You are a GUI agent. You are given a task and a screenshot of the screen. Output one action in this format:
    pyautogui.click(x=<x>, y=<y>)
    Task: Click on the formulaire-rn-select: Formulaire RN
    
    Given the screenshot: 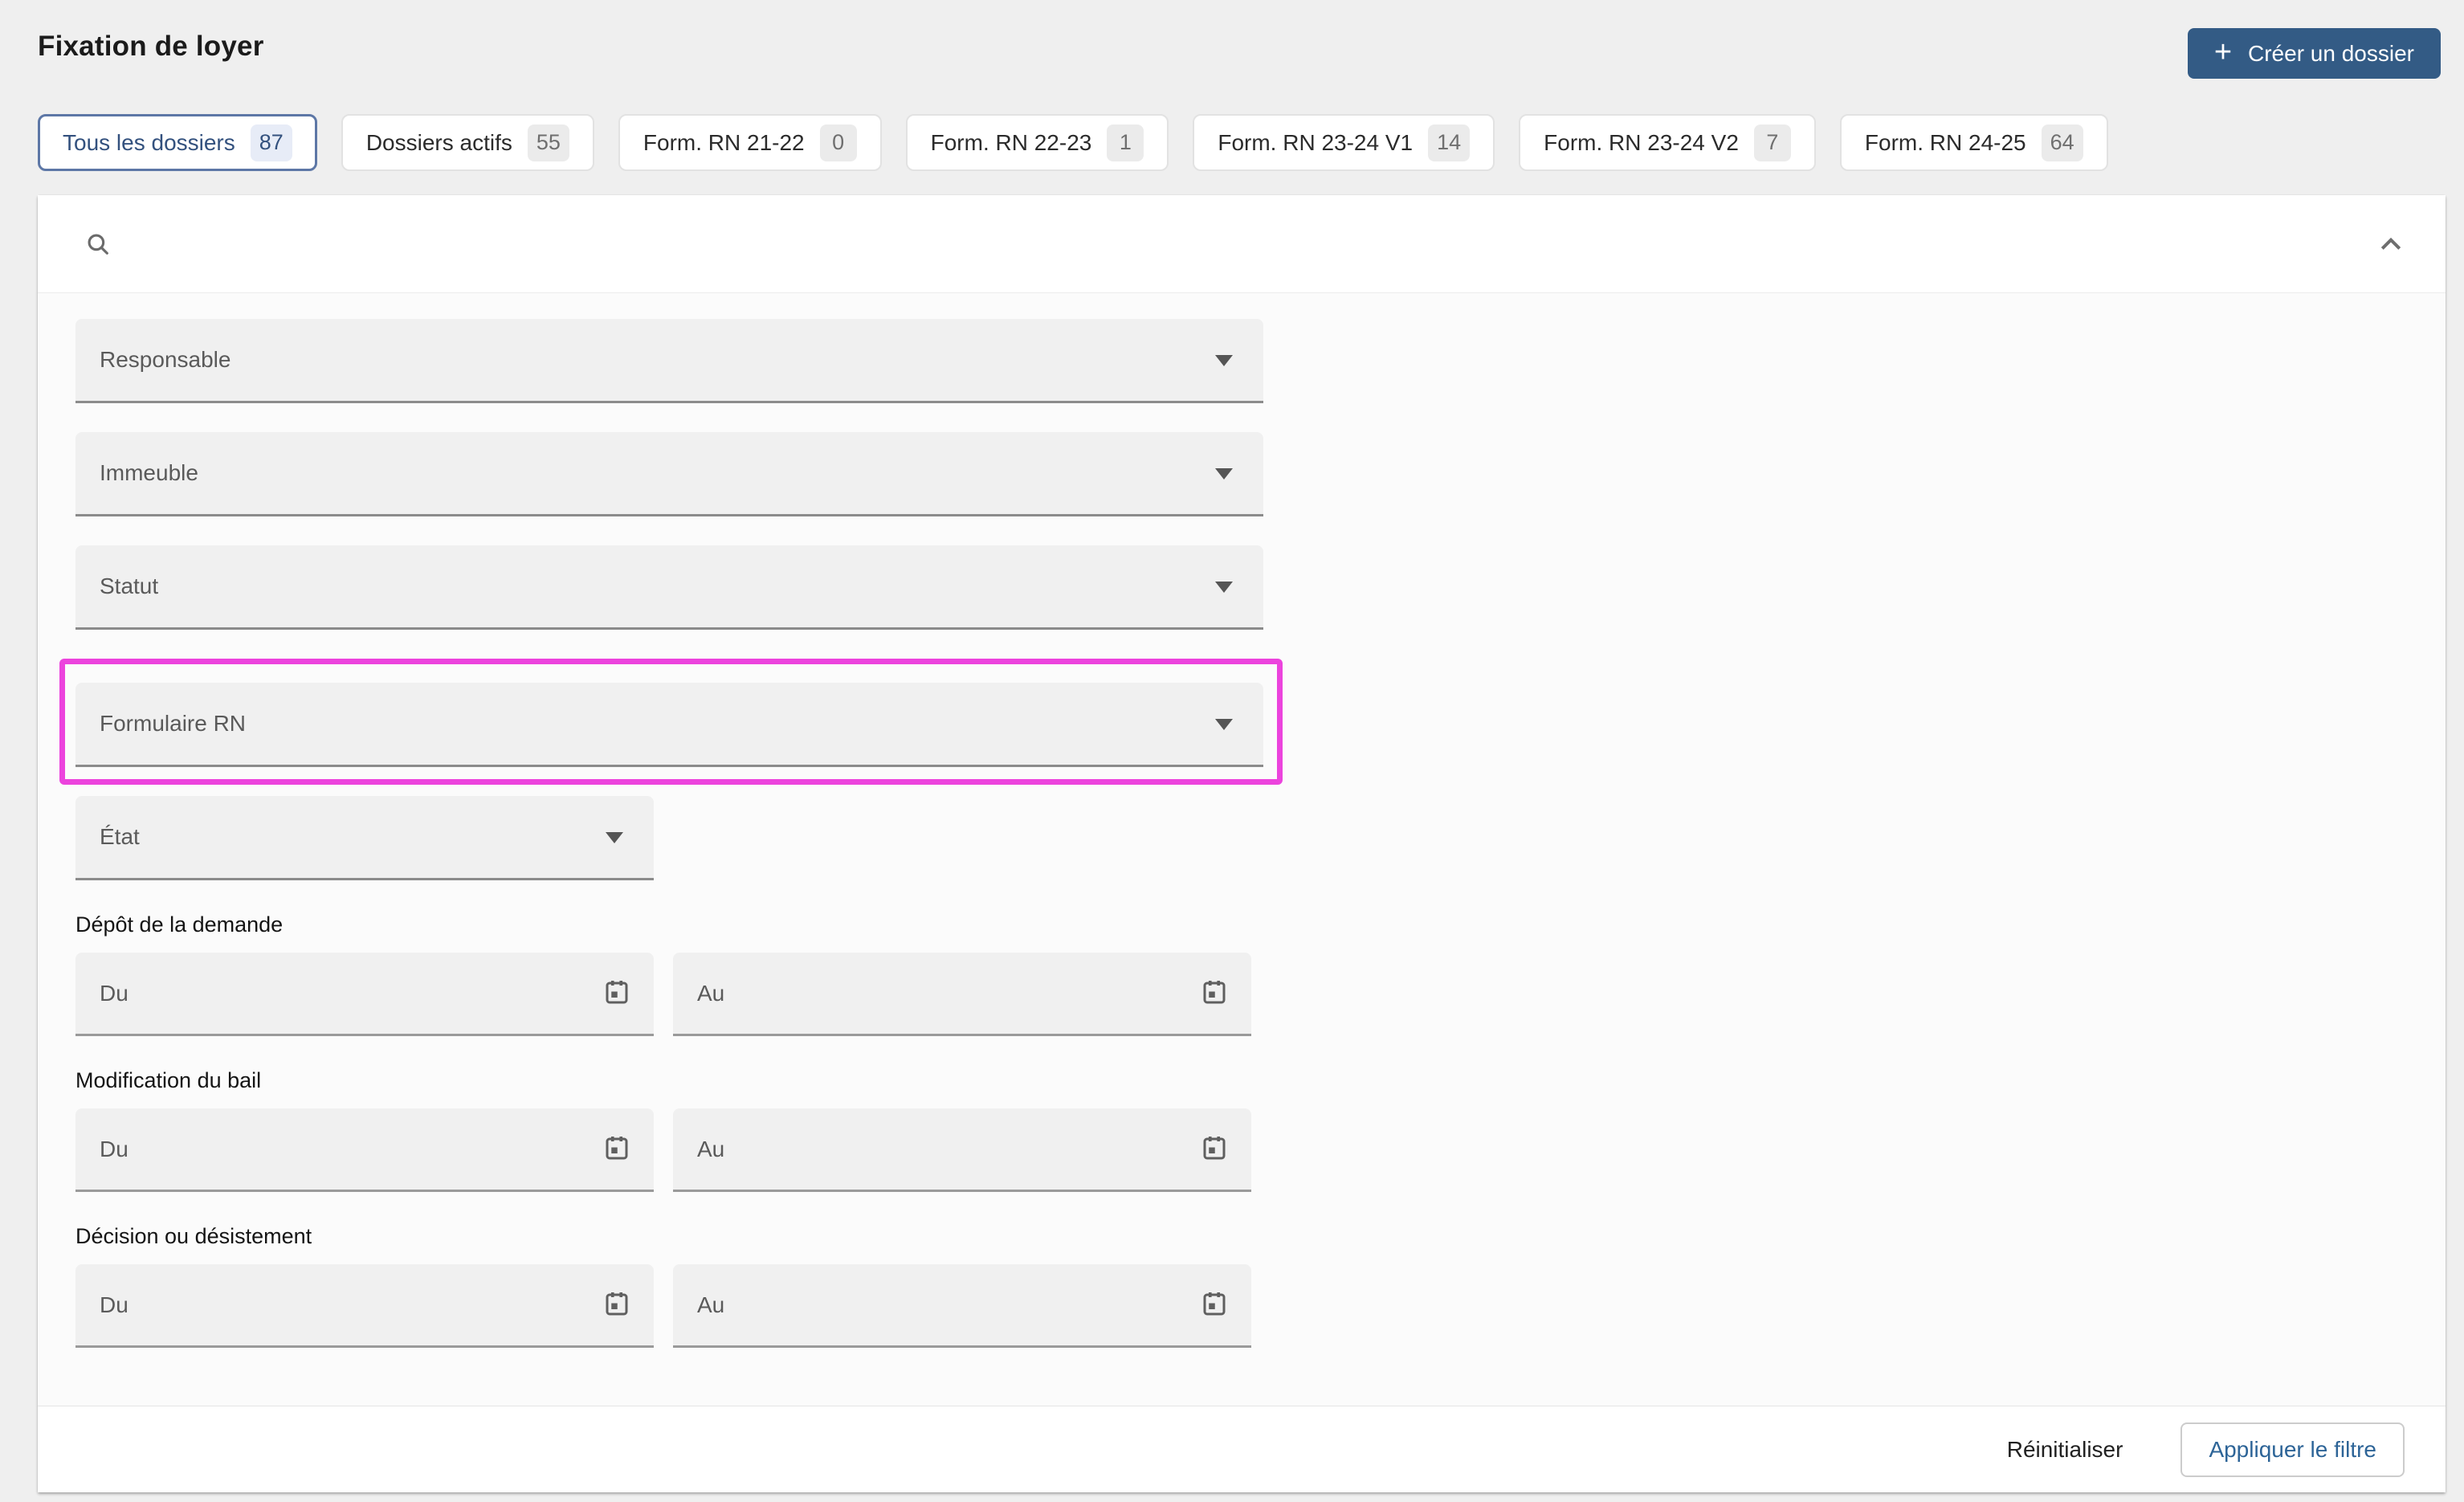 What is the action you would take?
    pyautogui.click(x=669, y=725)
    